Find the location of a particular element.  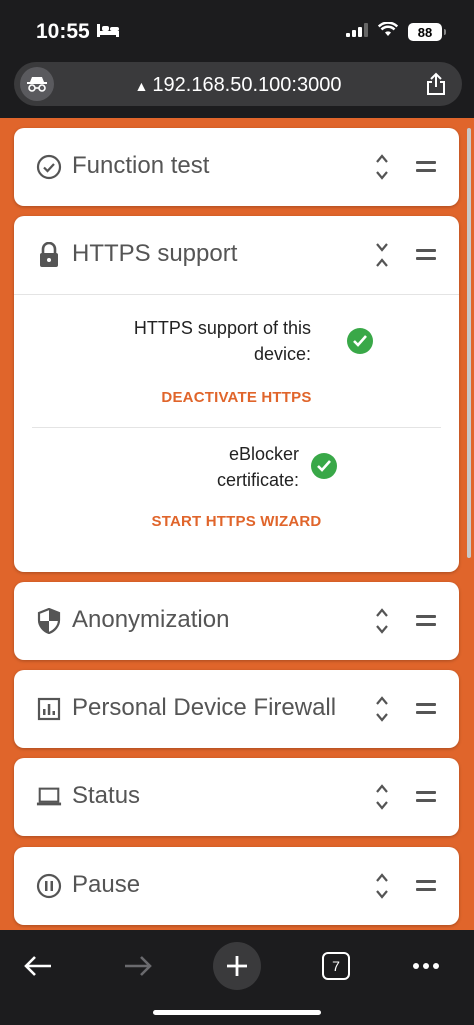

https-support-check-icon is located at coordinates (360, 341).